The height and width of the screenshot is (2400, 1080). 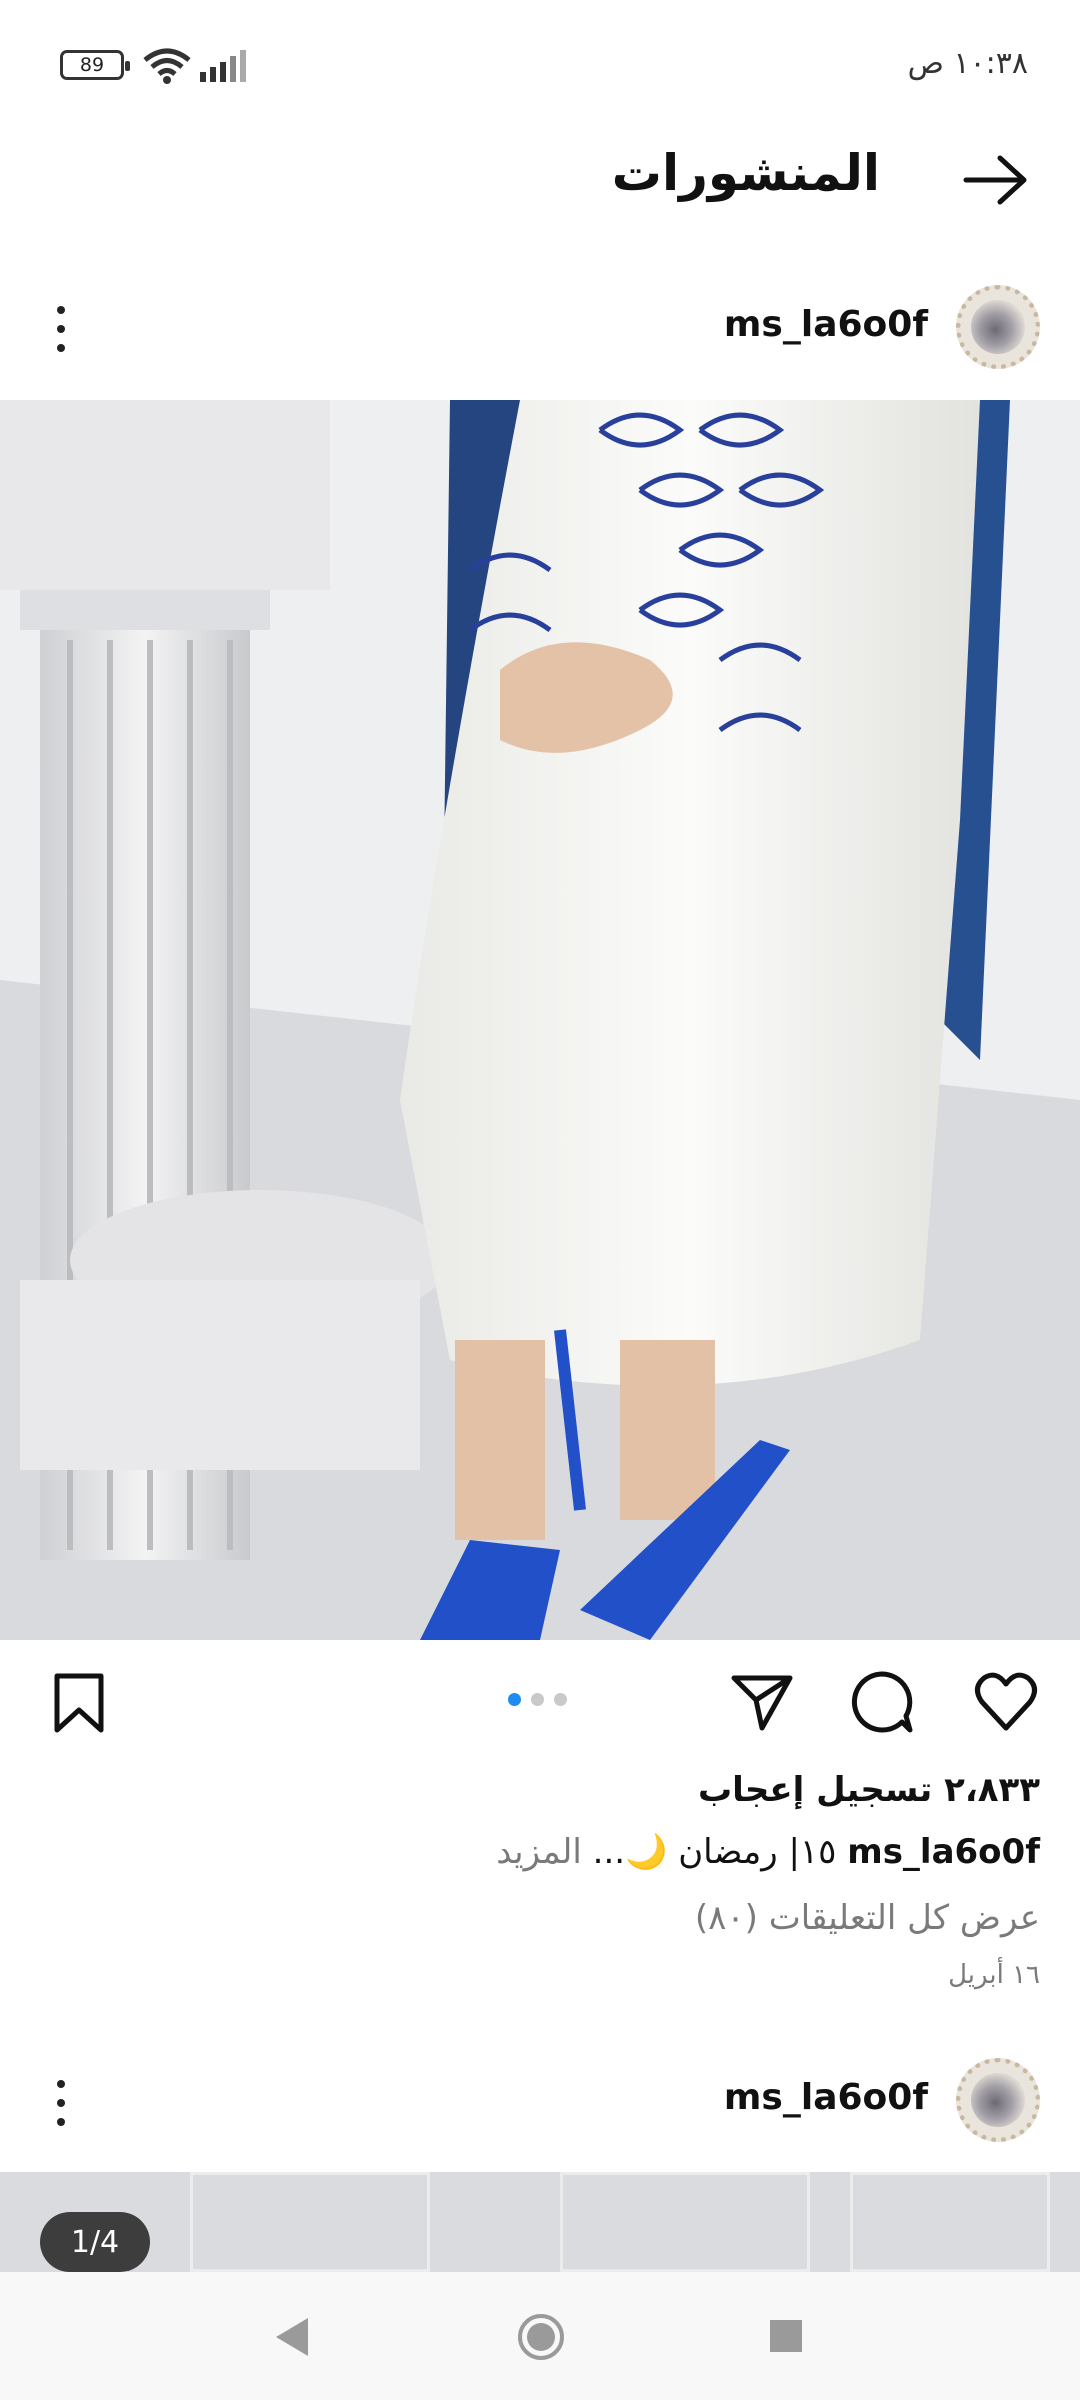 What do you see at coordinates (1006, 1702) in the screenshot?
I see `heart-icon` at bounding box center [1006, 1702].